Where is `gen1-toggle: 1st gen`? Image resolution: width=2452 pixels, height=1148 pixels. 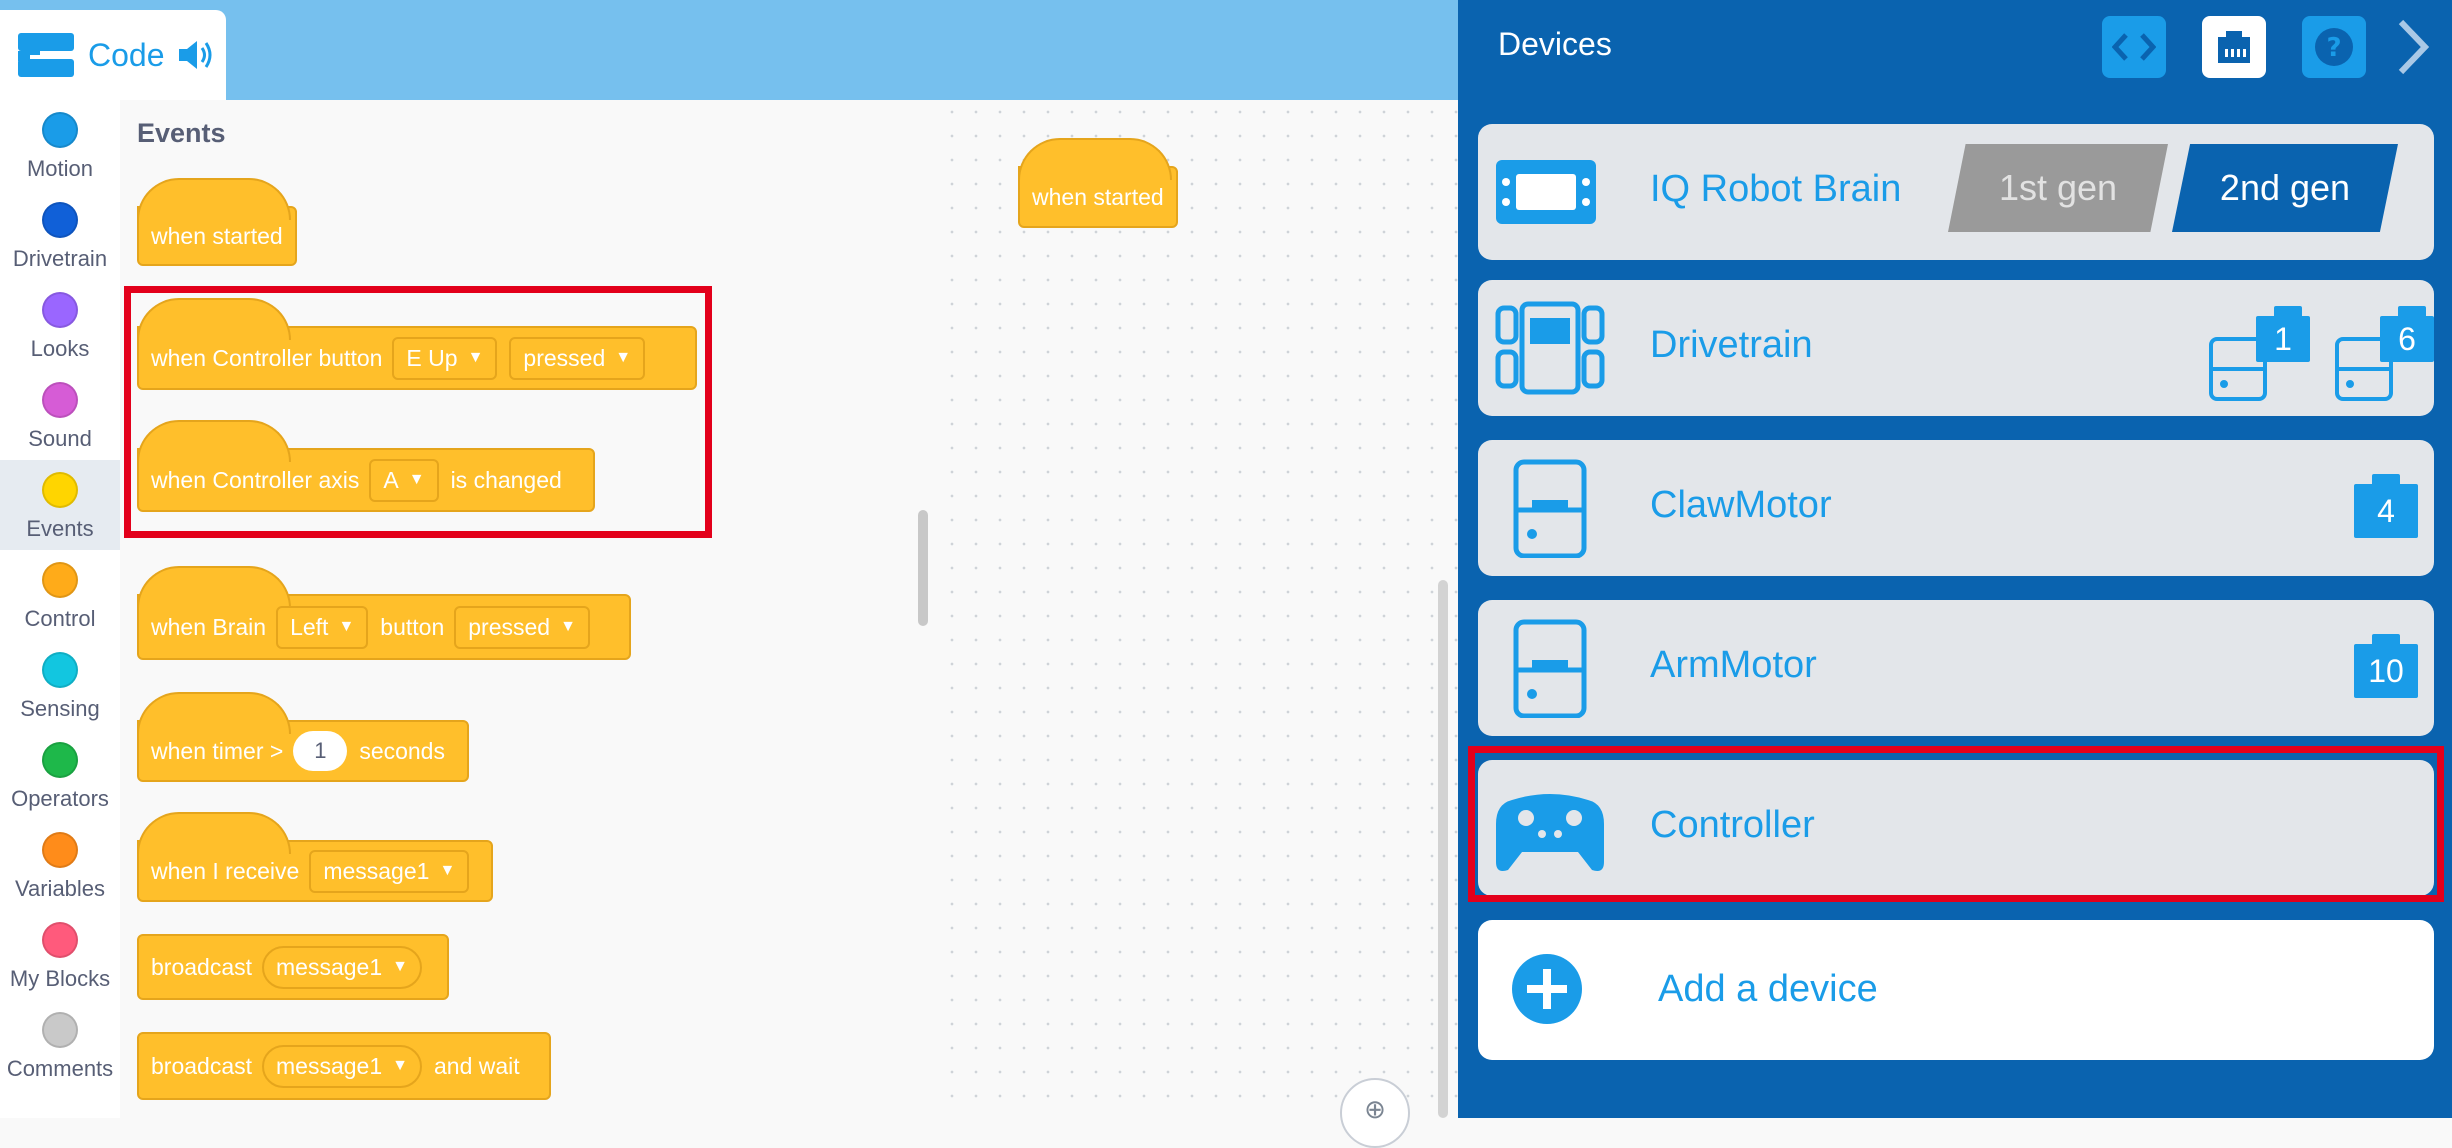 gen1-toggle: 1st gen is located at coordinates (2058, 188).